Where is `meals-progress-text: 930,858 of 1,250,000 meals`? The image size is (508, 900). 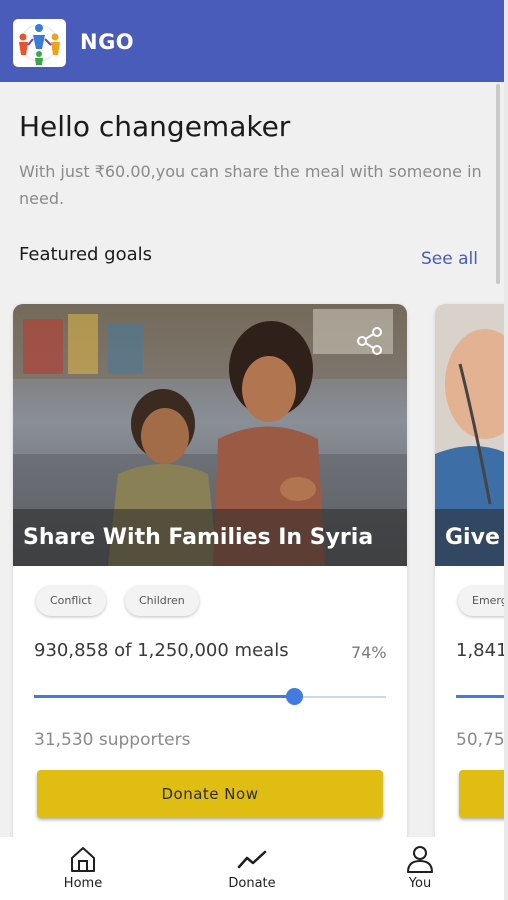
meals-progress-text: 930,858 of 1,250,000 meals is located at coordinates (161, 650).